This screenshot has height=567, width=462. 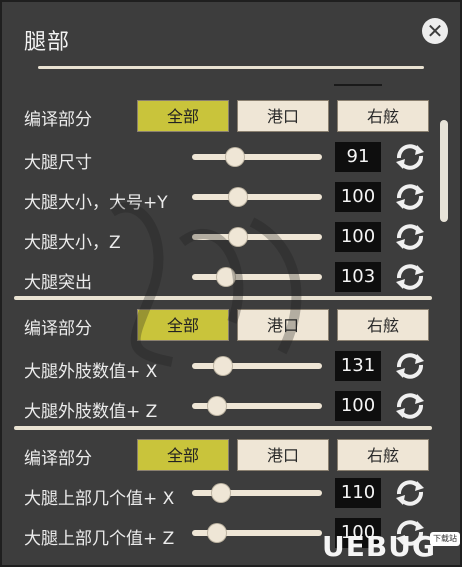 What do you see at coordinates (358, 277) in the screenshot?
I see `value-field: 103` at bounding box center [358, 277].